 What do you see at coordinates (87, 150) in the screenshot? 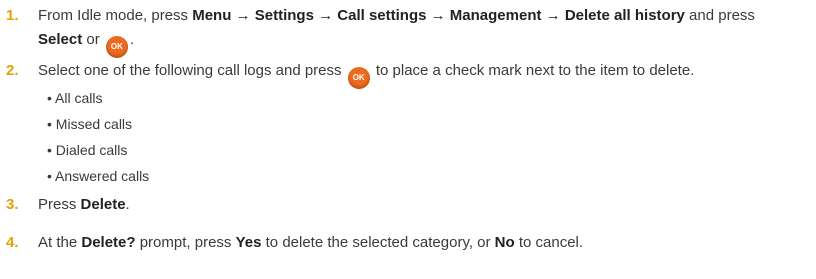
I see `list-item: • Dialed calls` at bounding box center [87, 150].